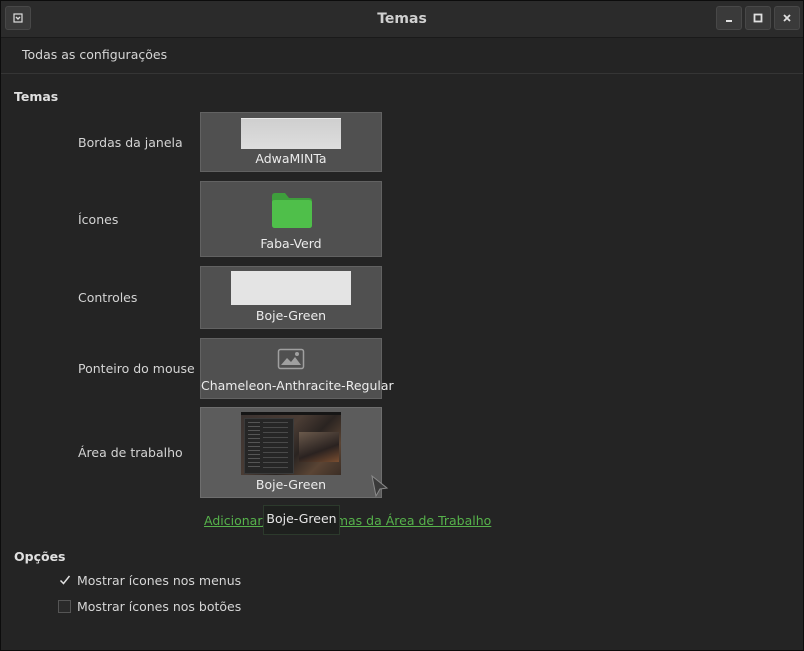 The height and width of the screenshot is (651, 804). I want to click on desktop-theme-name: Boje-Green, so click(291, 484).